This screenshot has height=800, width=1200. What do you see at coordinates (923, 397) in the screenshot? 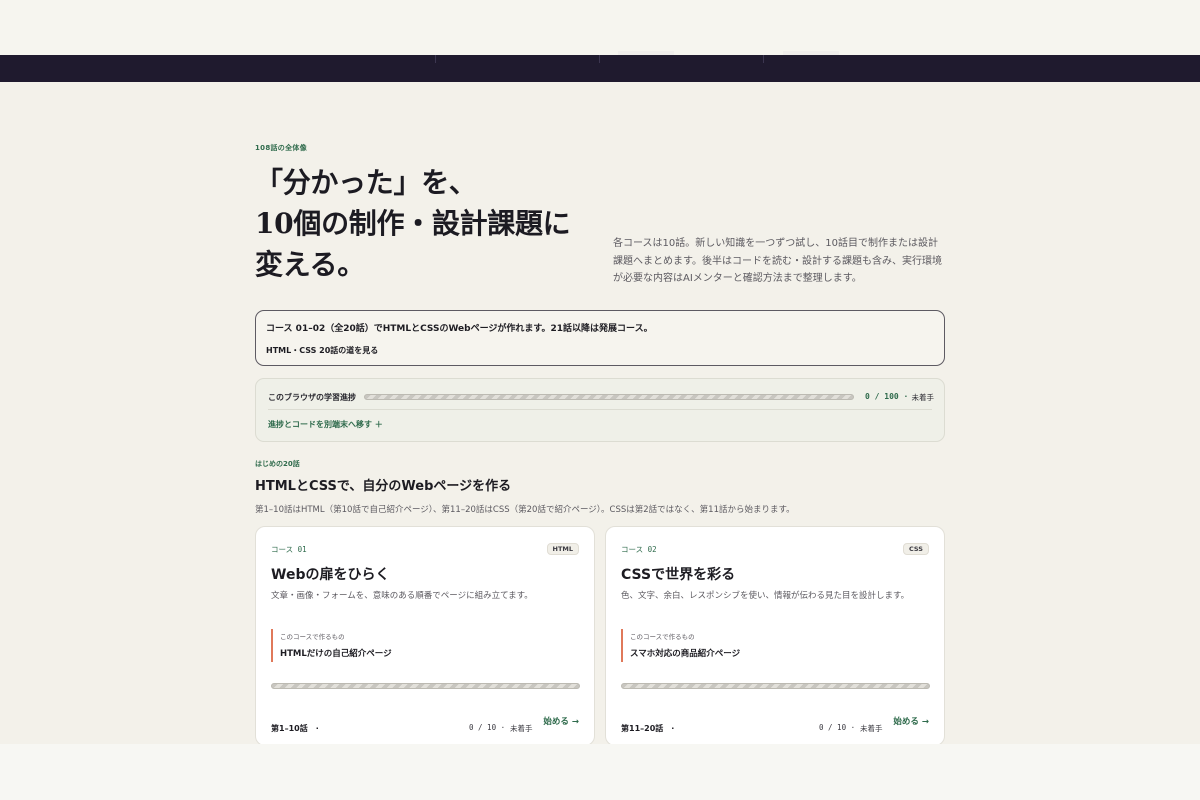
I see `progress-status: 未着手` at bounding box center [923, 397].